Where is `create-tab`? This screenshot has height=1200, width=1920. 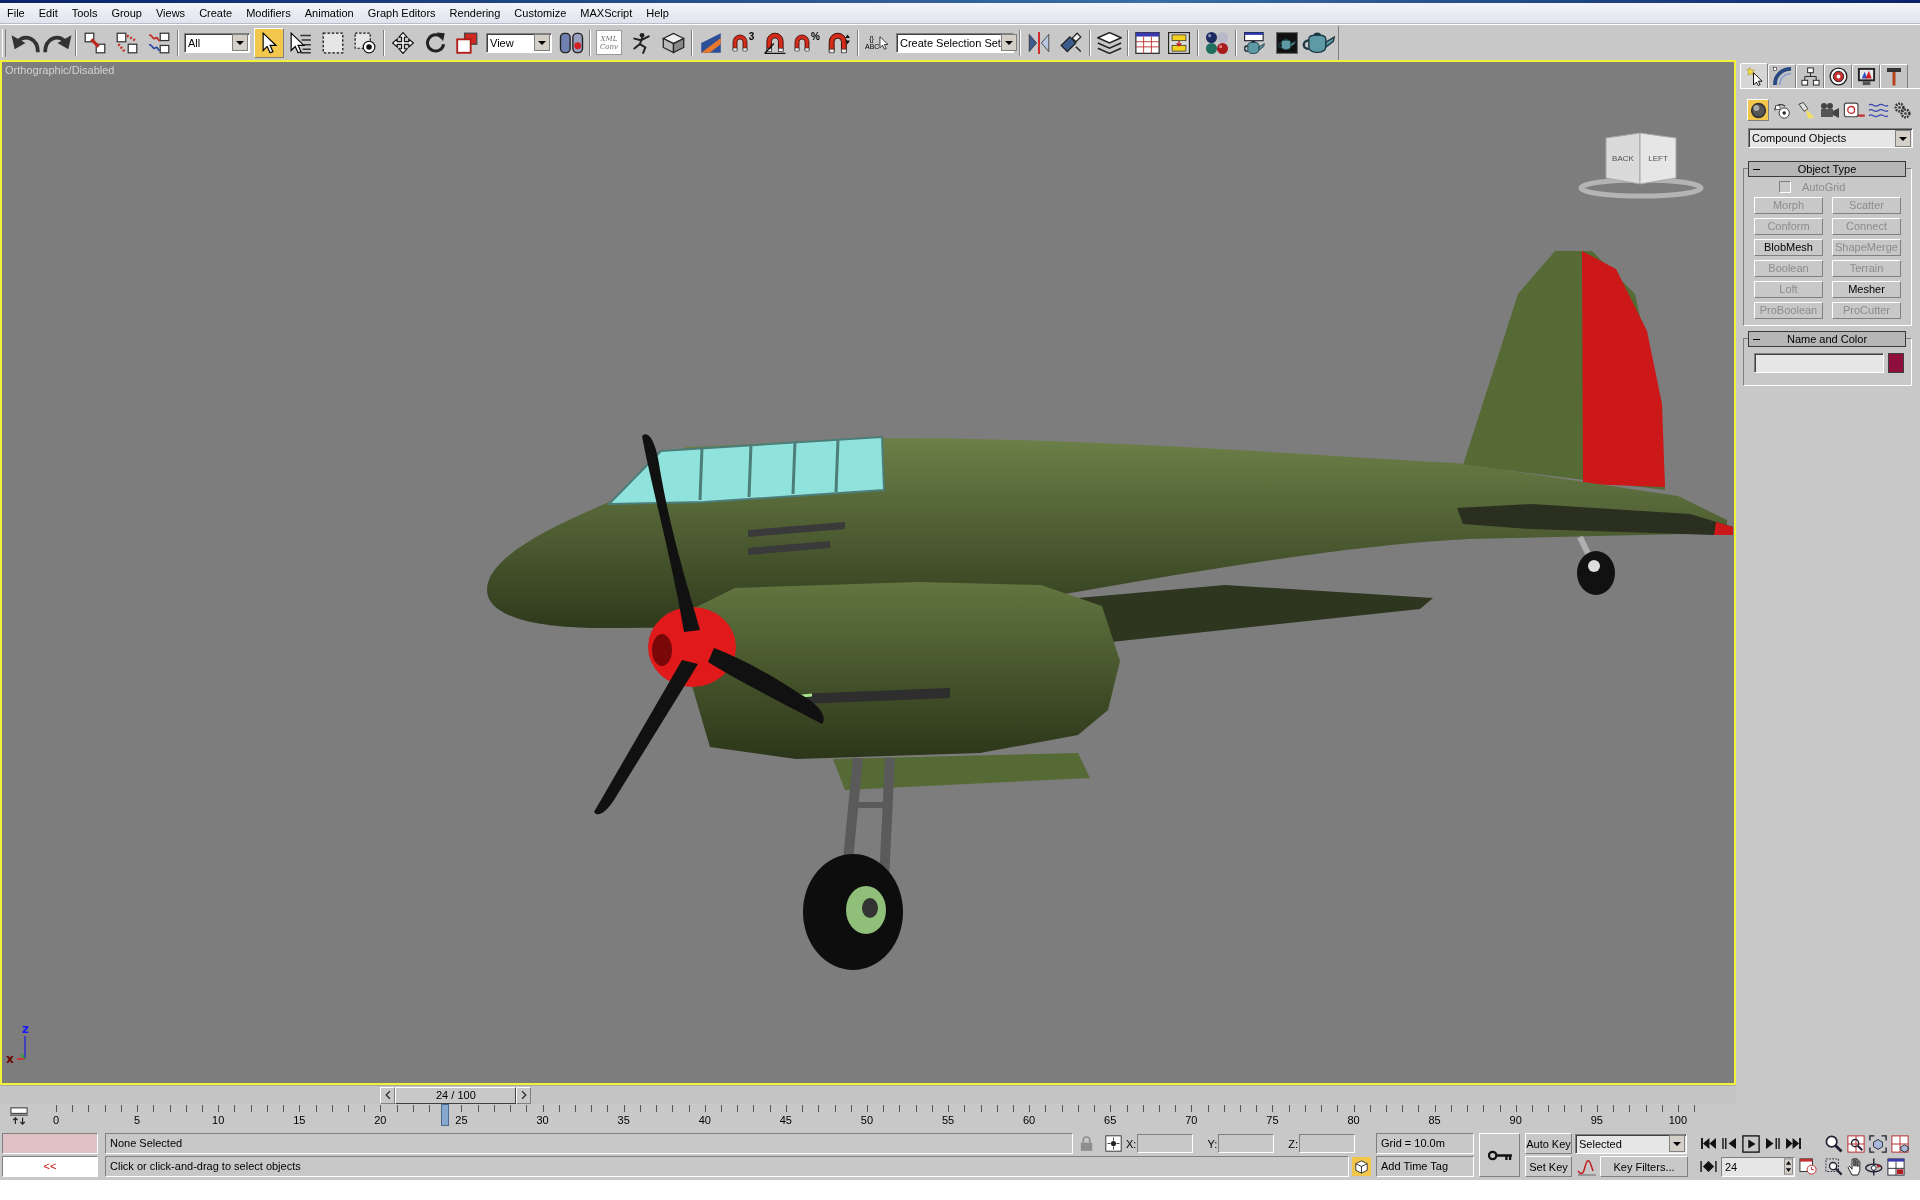
create-tab is located at coordinates (1754, 75).